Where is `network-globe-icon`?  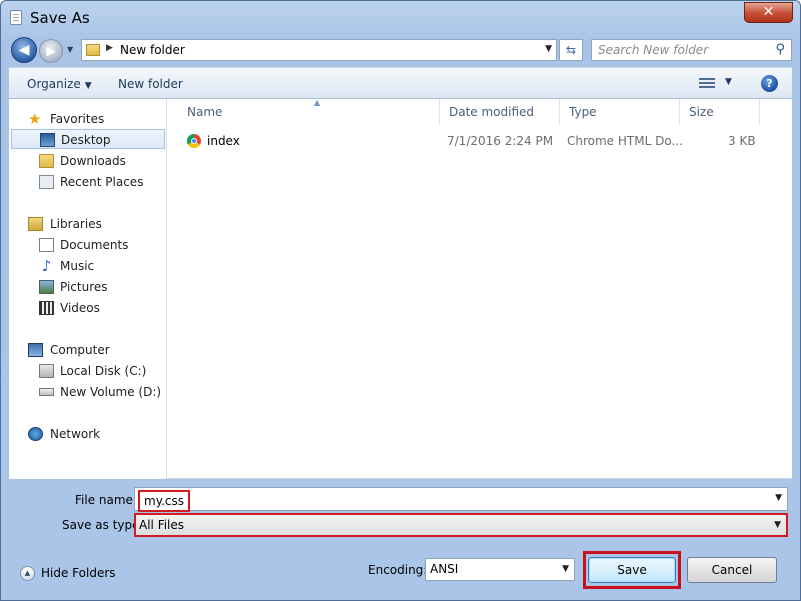
network-globe-icon is located at coordinates (35, 434).